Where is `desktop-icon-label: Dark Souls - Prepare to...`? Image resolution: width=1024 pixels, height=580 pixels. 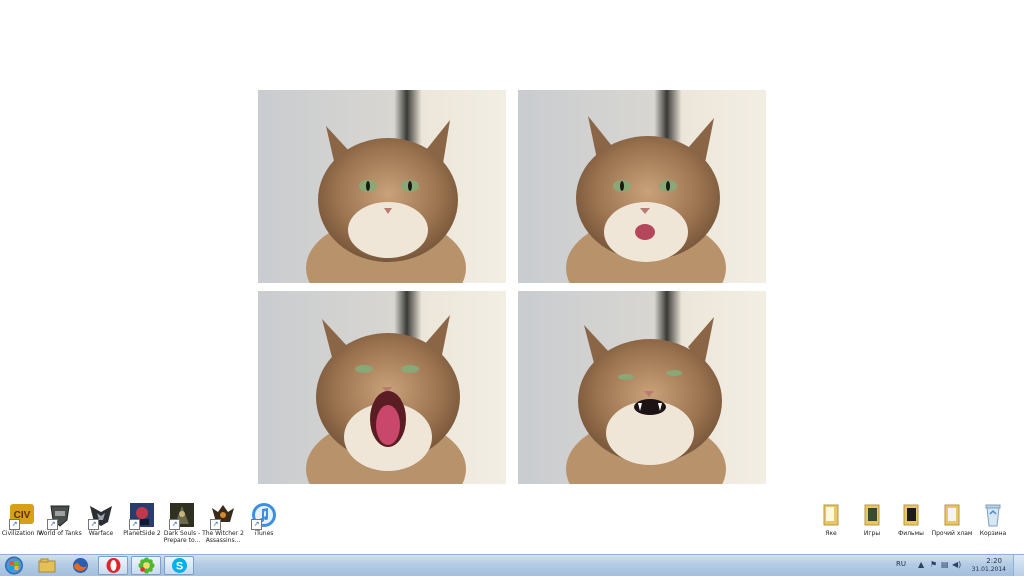 desktop-icon-label: Dark Souls - Prepare to... is located at coordinates (182, 537).